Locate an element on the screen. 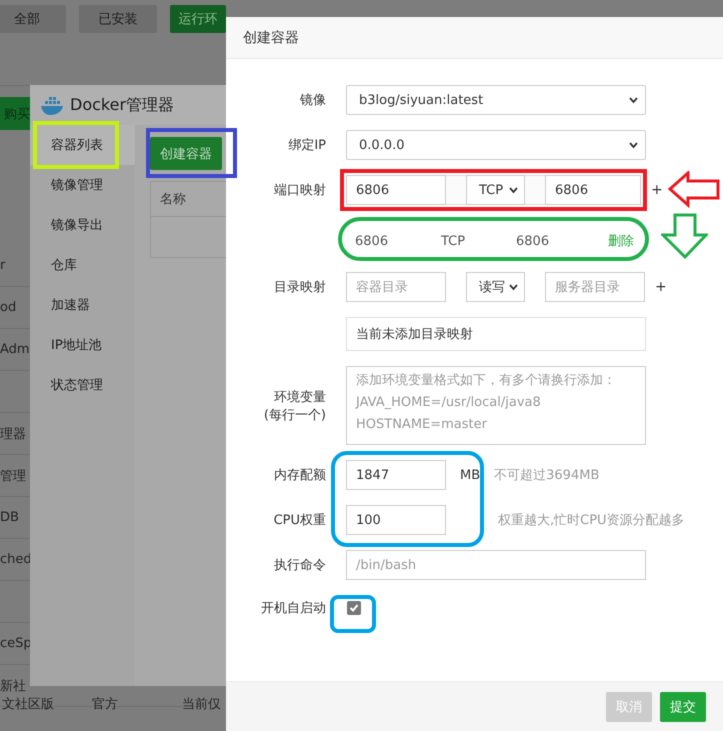  table-cell-text: 当前仅 is located at coordinates (201, 704).